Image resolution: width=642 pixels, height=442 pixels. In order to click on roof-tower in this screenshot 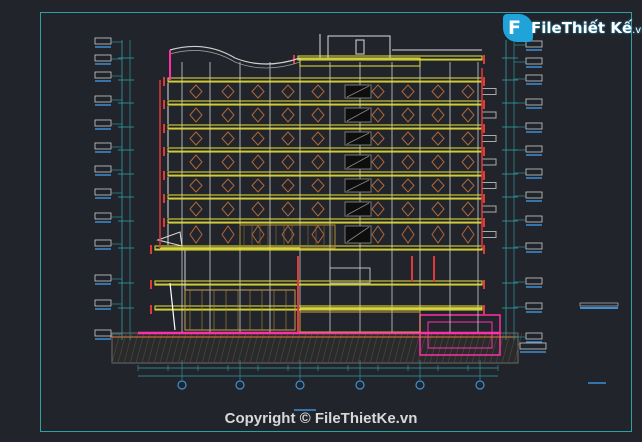, I will do `click(359, 47)`.